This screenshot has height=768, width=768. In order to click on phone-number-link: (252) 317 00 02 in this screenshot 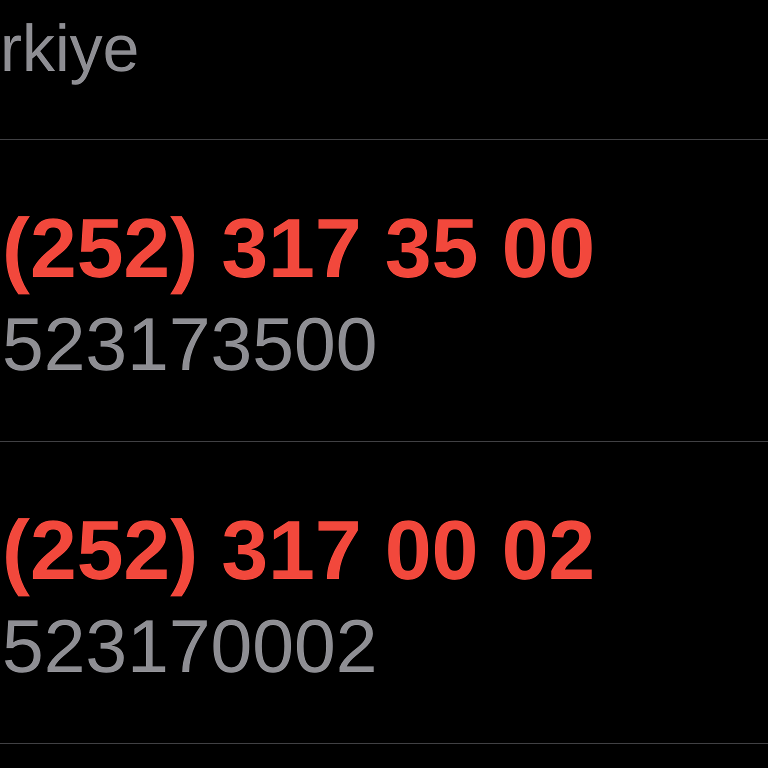, I will do `click(299, 550)`.